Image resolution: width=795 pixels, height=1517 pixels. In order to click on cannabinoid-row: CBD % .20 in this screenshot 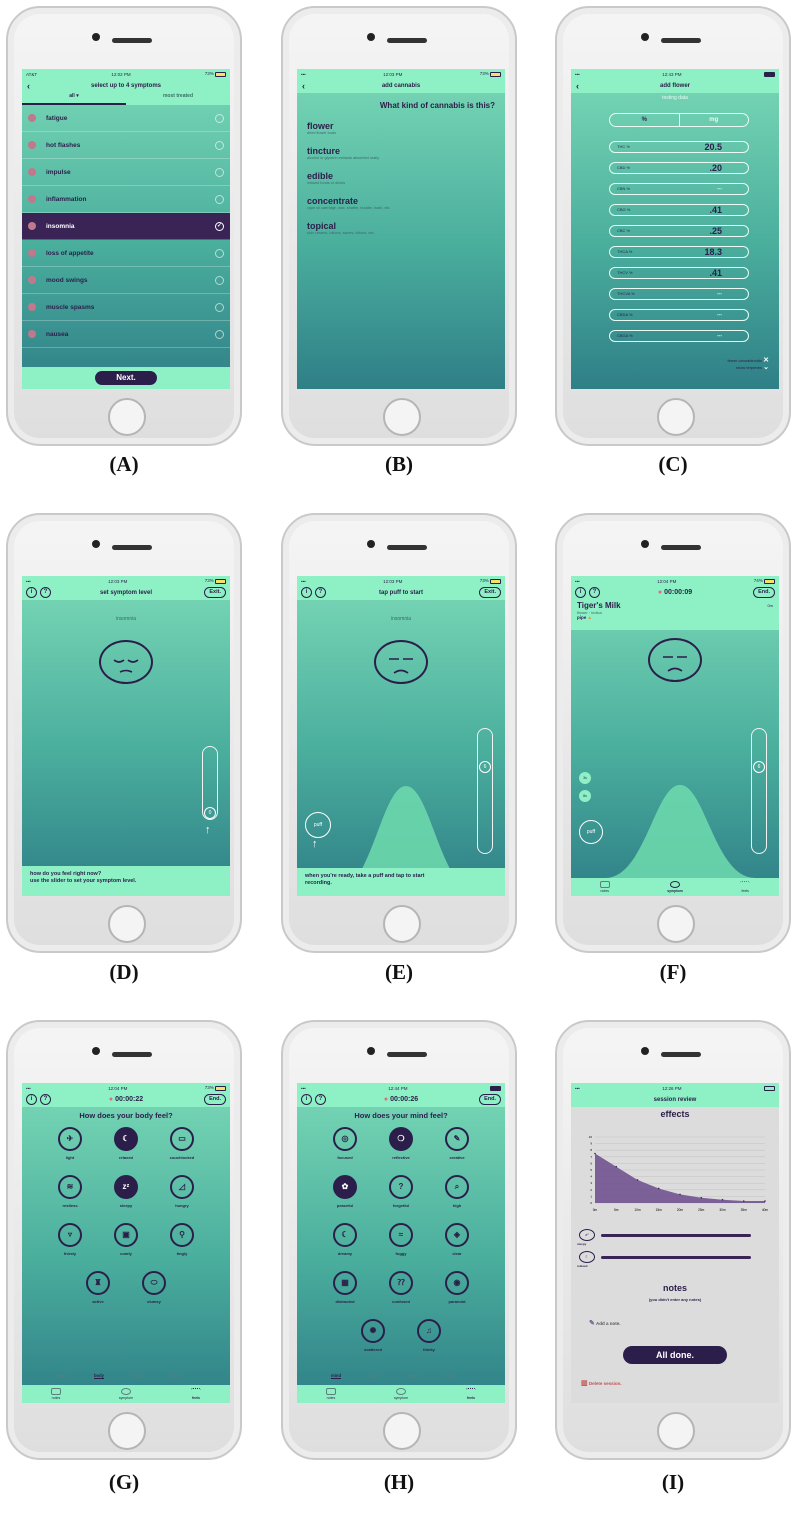, I will do `click(679, 168)`.